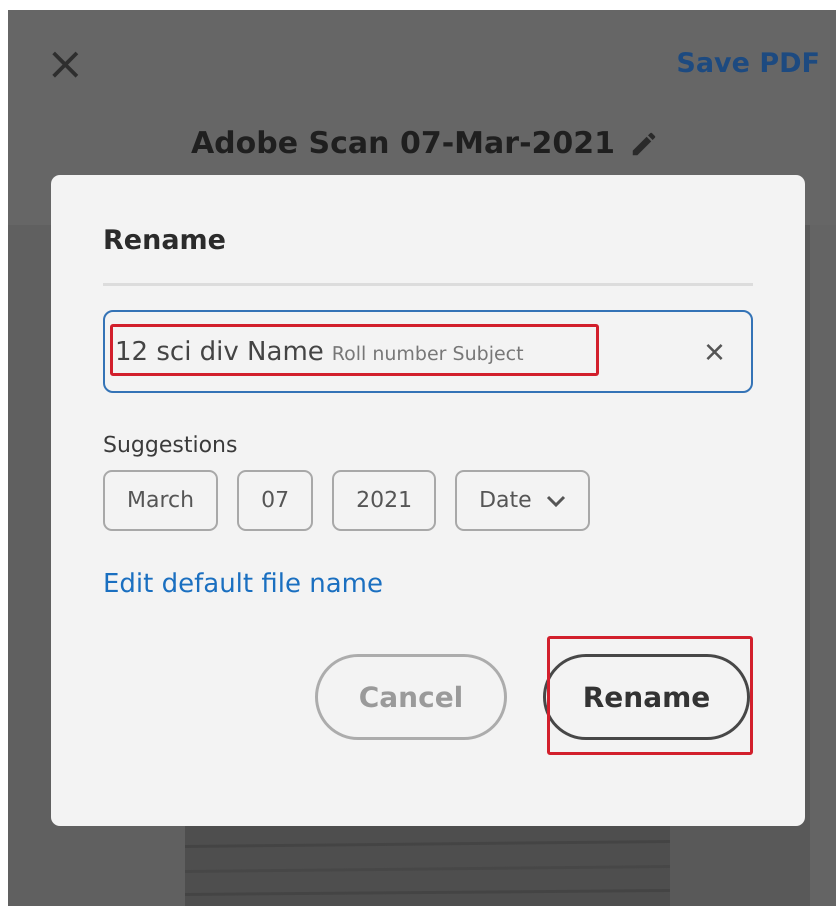 The image size is (836, 906). I want to click on clear-button: ×, so click(714, 352).